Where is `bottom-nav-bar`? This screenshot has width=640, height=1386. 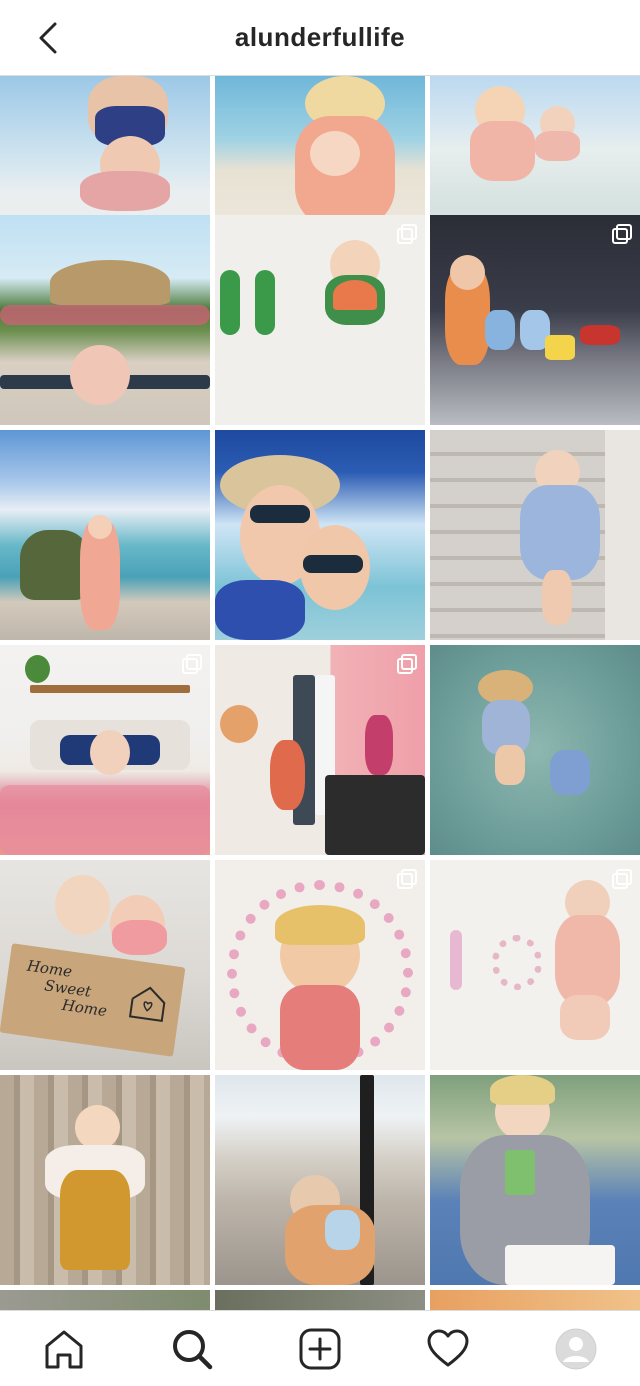
bottom-nav-bar is located at coordinates (320, 1348).